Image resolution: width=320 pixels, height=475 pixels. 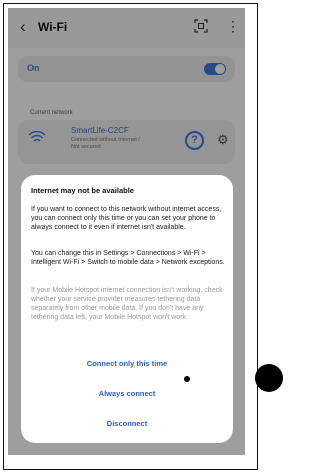 What do you see at coordinates (127, 363) in the screenshot?
I see `connect-only-this-time-button: Connect only this time` at bounding box center [127, 363].